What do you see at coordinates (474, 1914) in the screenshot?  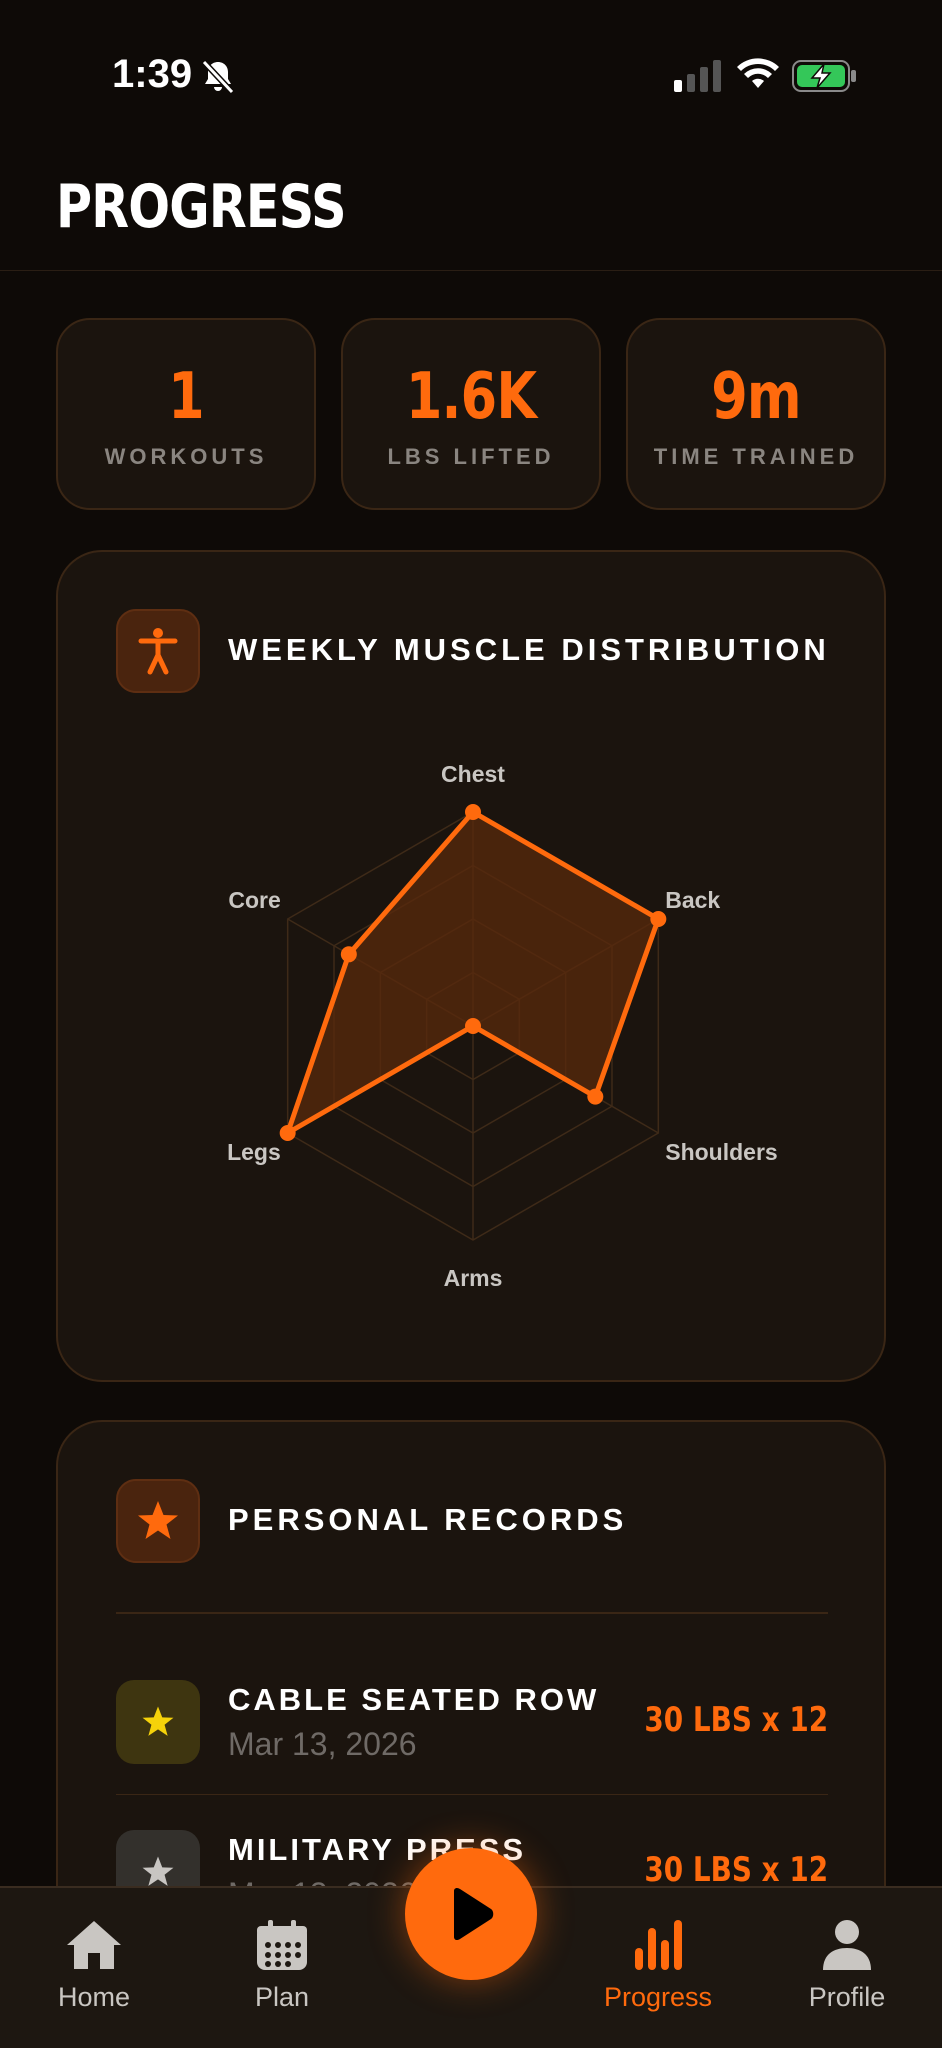 I see `play-icon` at bounding box center [474, 1914].